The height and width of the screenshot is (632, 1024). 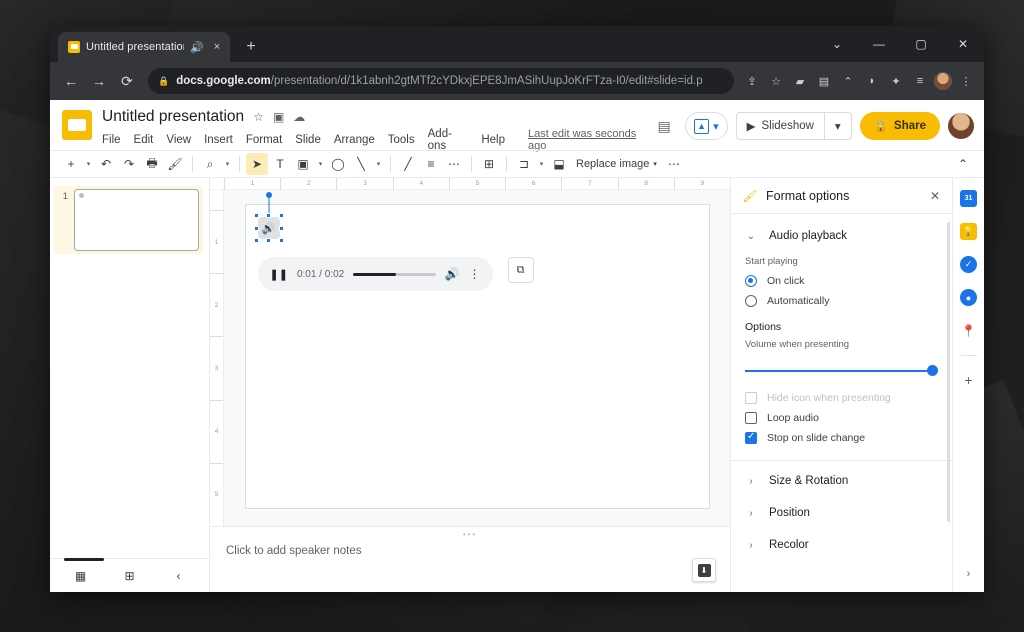 I want to click on recolor-section: › Recolor, so click(x=841, y=545).